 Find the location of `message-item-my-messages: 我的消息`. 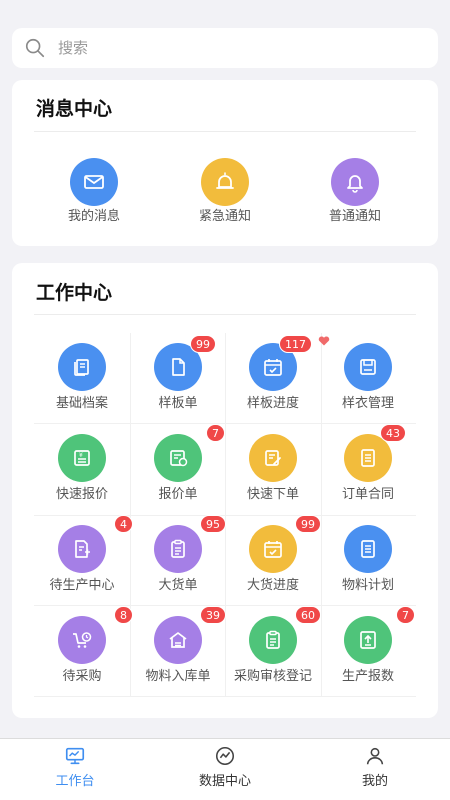

message-item-my-messages: 我的消息 is located at coordinates (94, 198).